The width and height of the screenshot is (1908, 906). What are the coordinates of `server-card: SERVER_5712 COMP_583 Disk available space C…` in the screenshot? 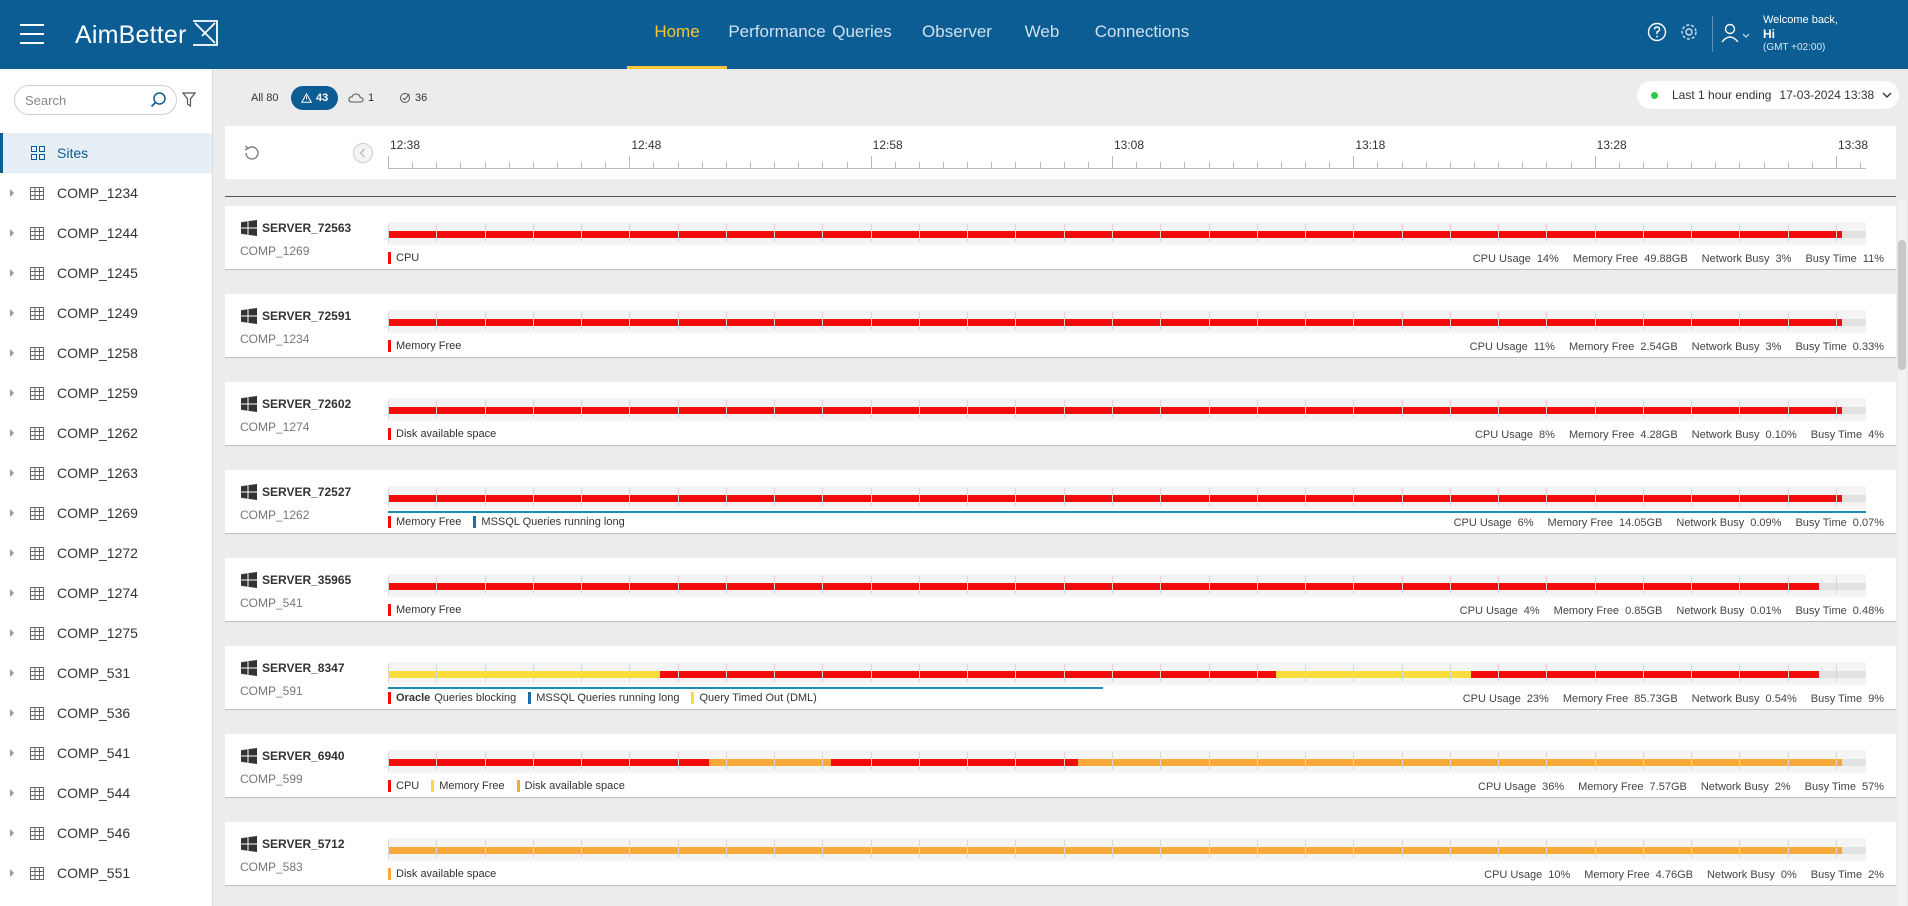 It's located at (1060, 854).